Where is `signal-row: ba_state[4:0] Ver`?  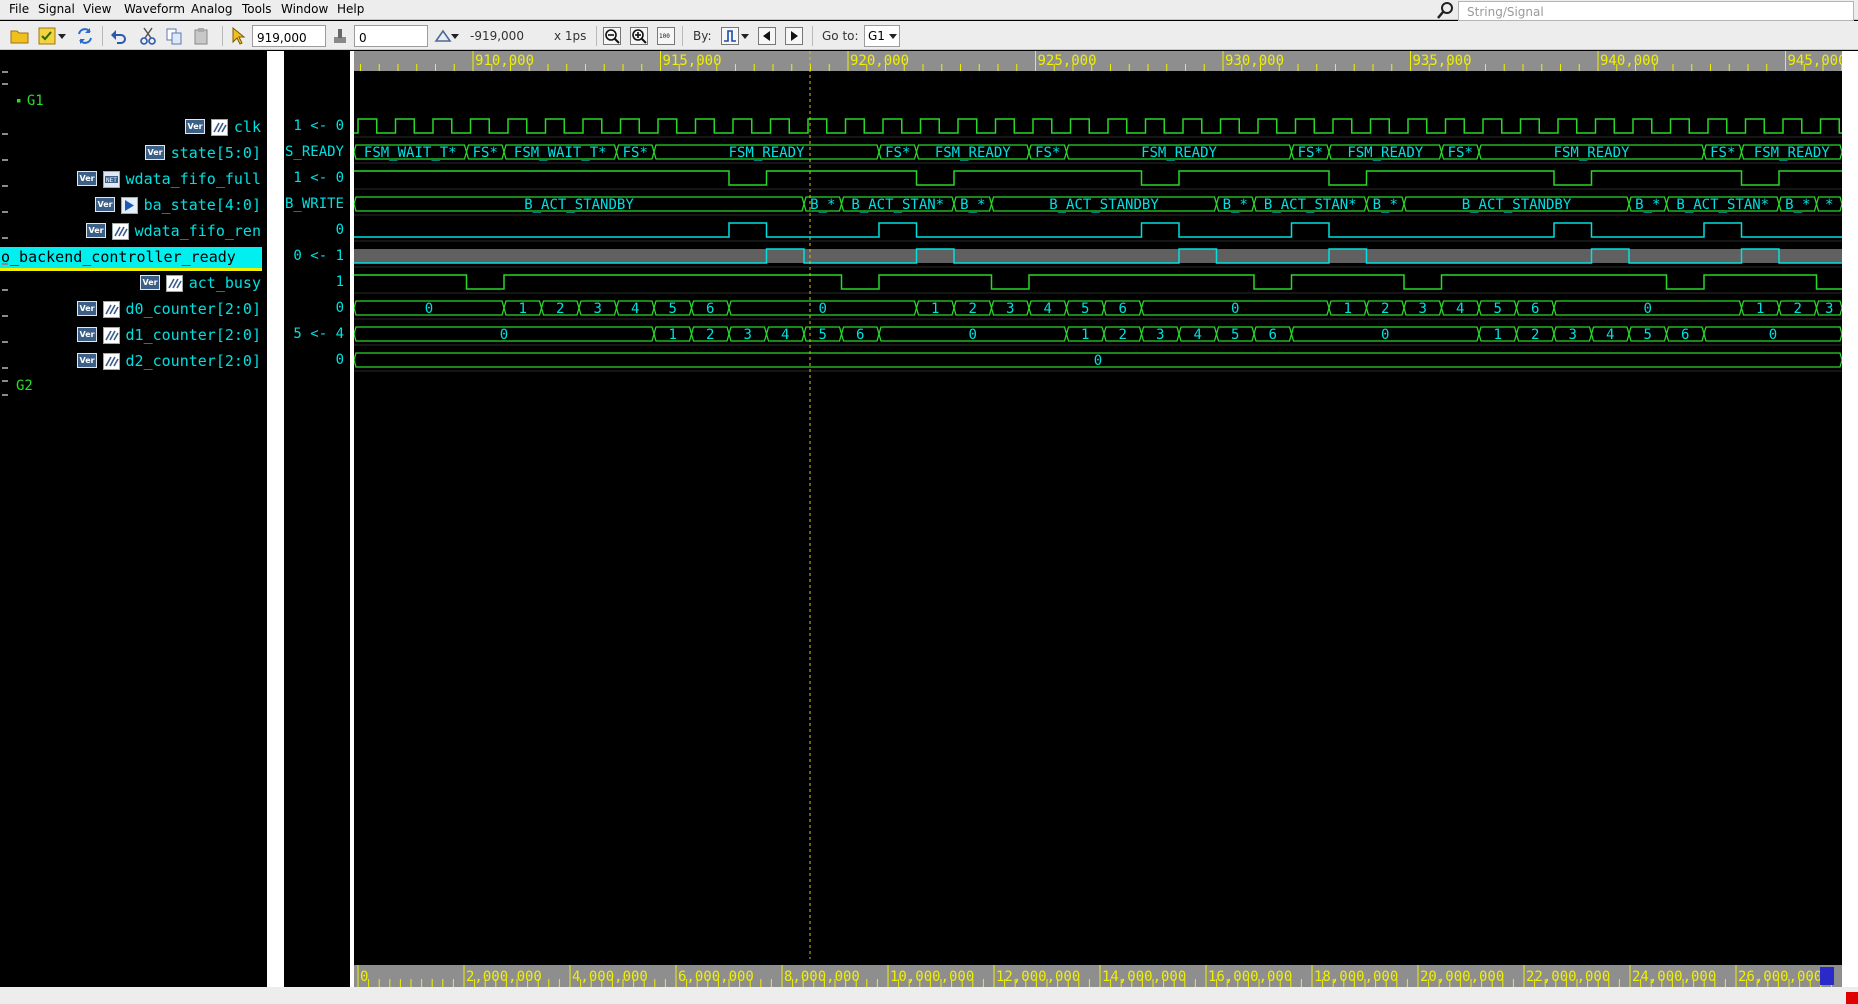 signal-row: ba_state[4:0] Ver is located at coordinates (133, 204).